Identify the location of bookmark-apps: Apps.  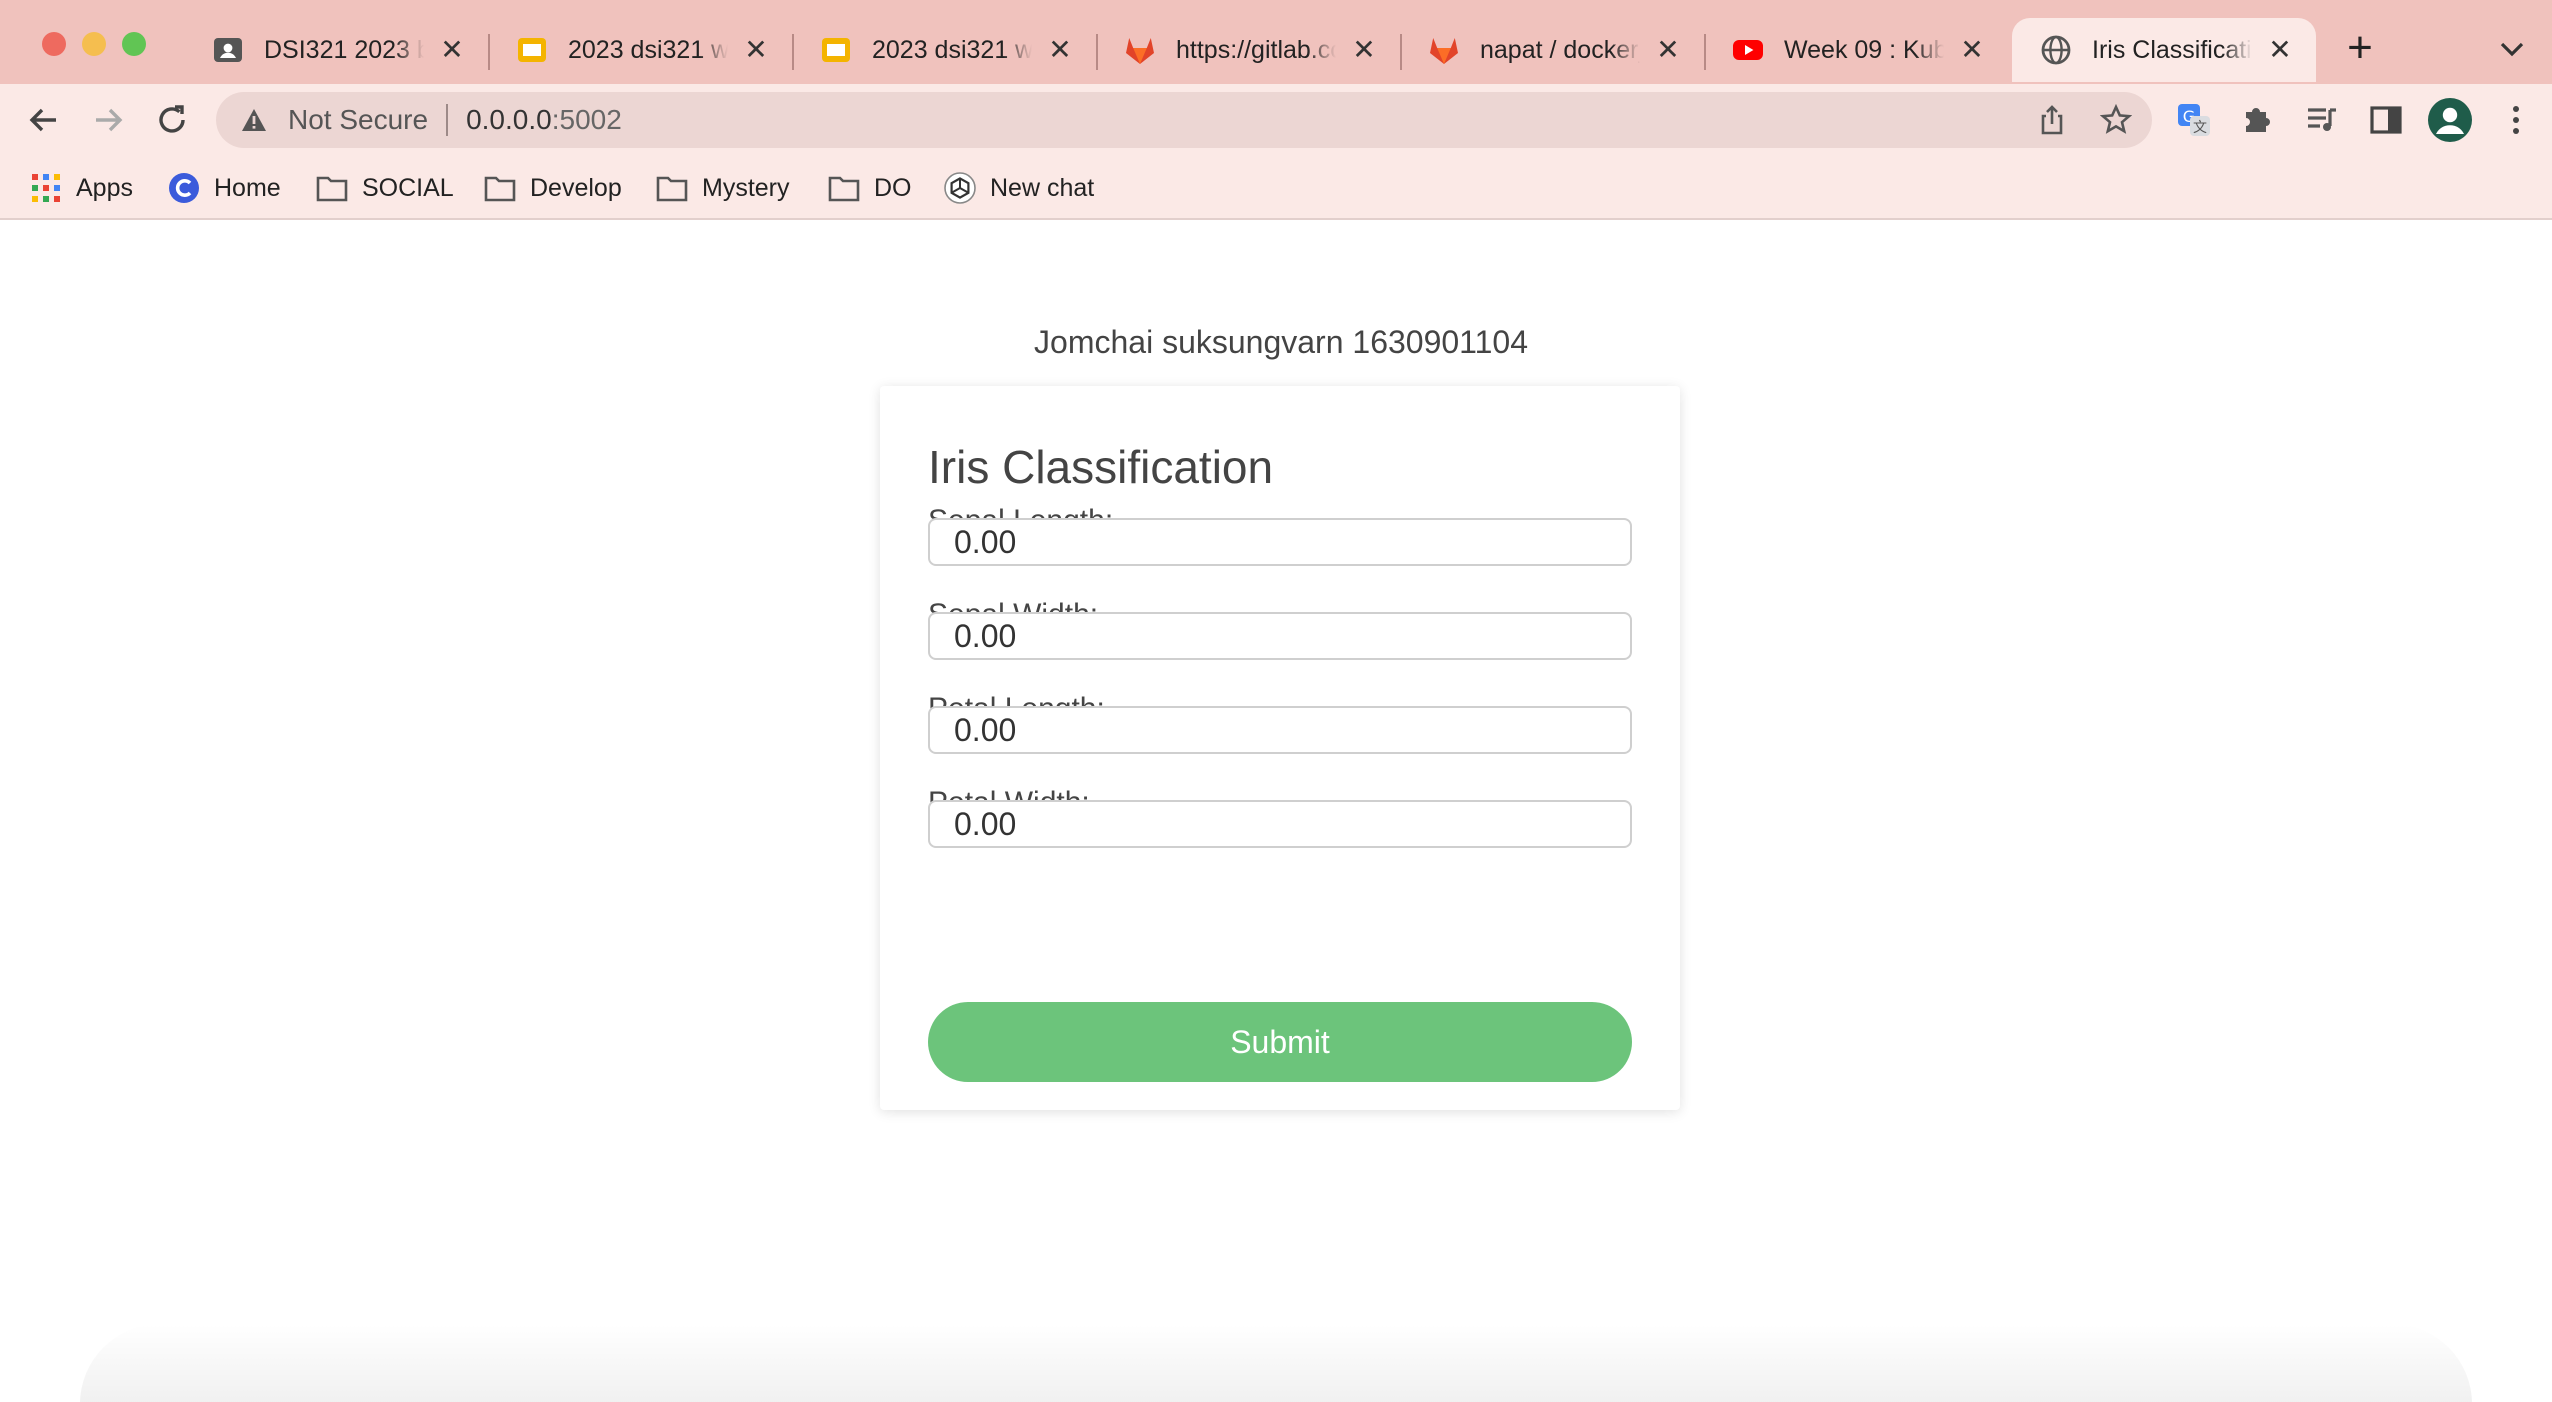
(81, 188).